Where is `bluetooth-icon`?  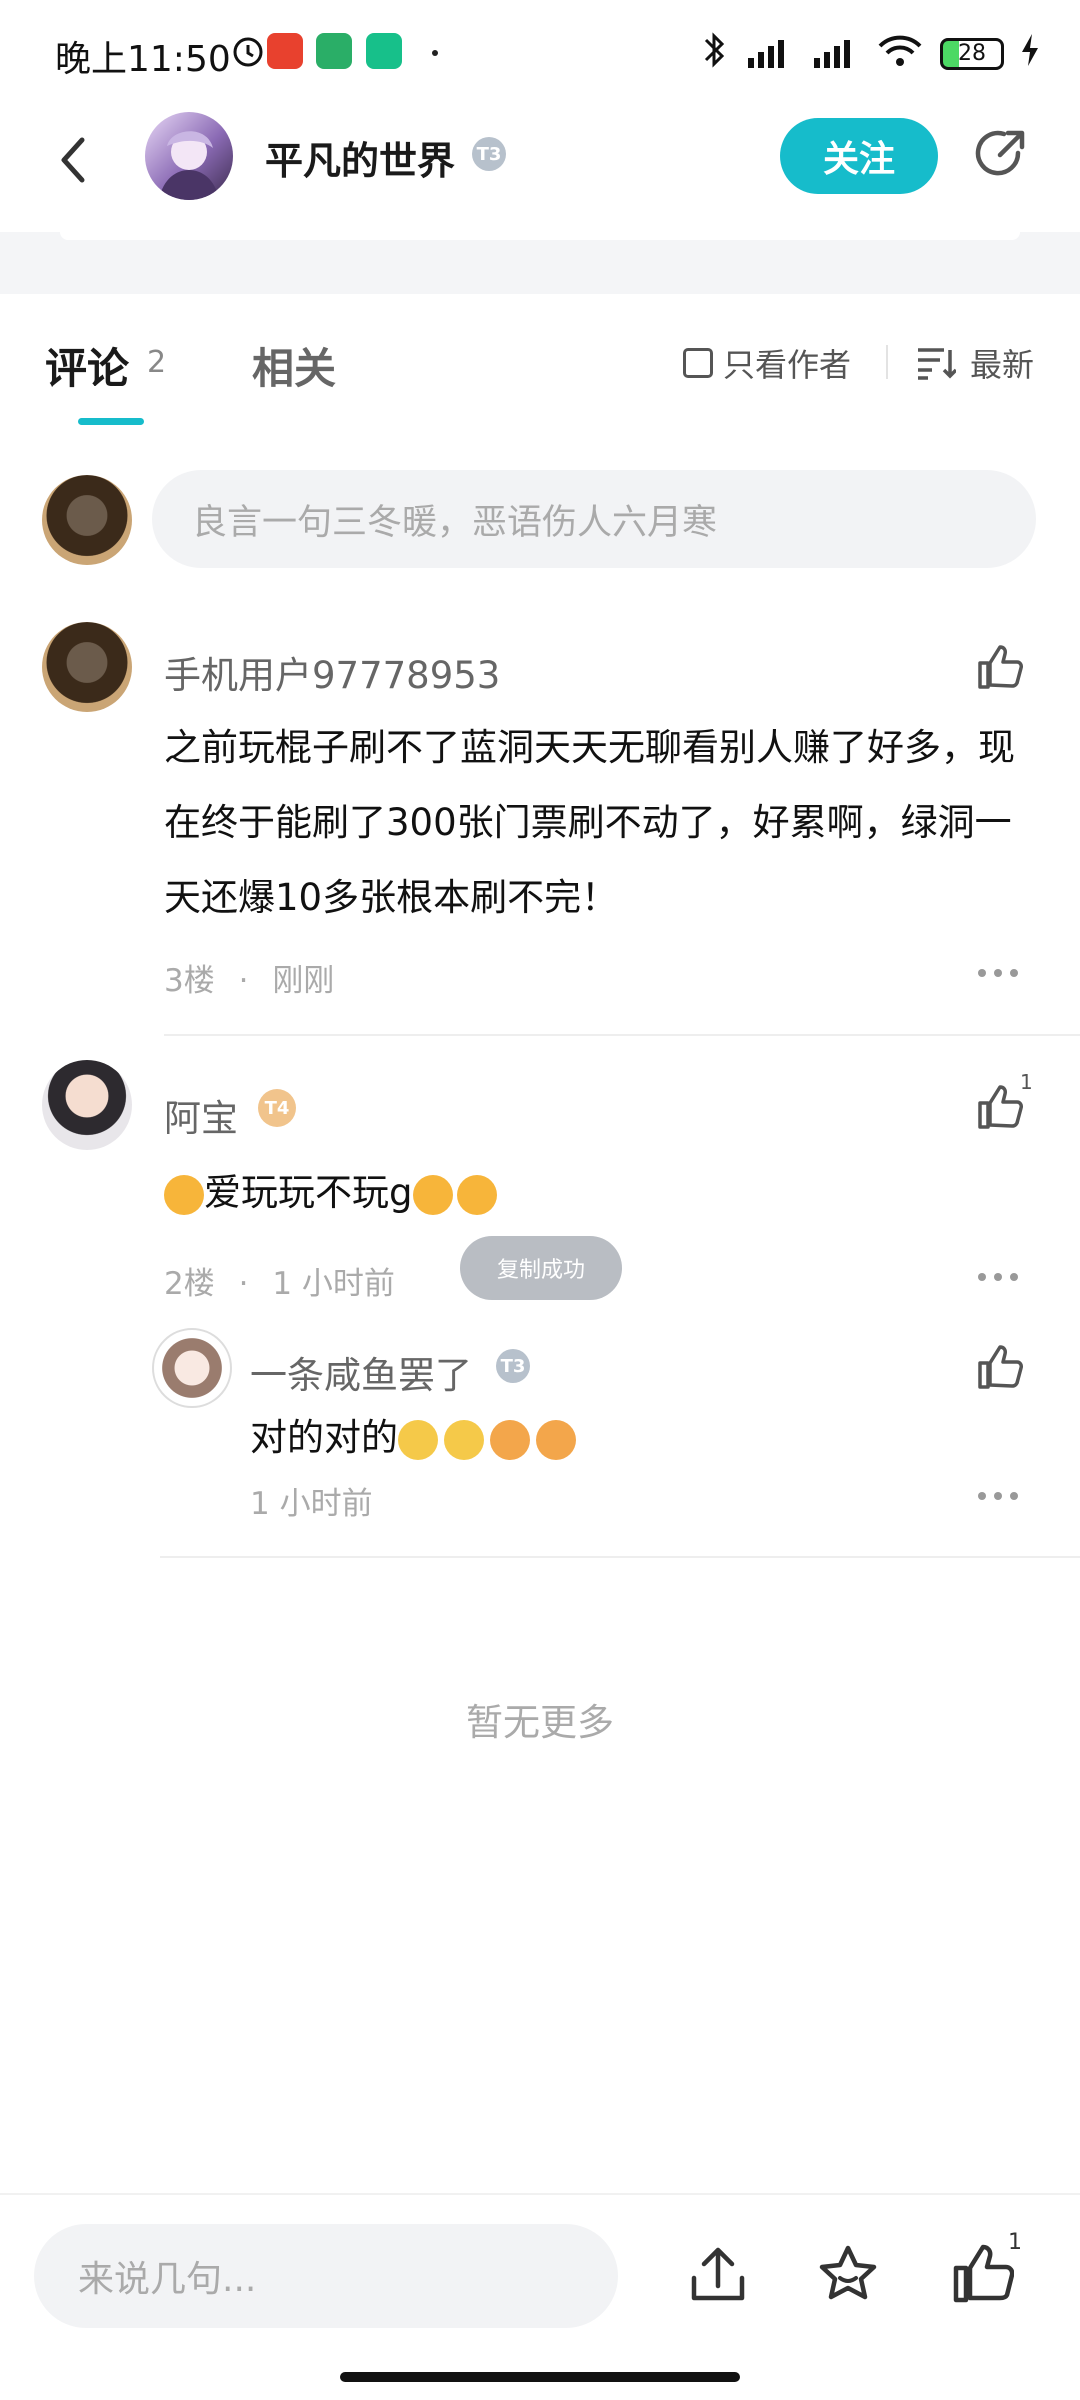 bluetooth-icon is located at coordinates (714, 53).